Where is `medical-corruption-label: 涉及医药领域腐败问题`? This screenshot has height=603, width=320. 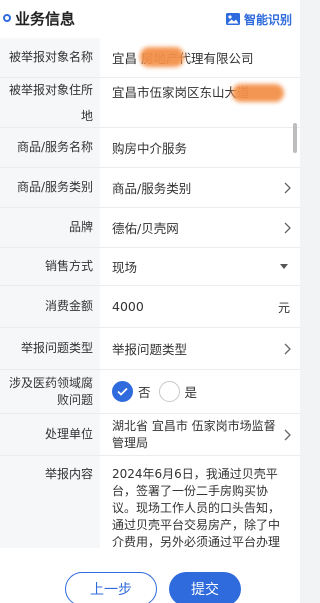 medical-corruption-label: 涉及医药领域腐败问题 is located at coordinates (50, 391).